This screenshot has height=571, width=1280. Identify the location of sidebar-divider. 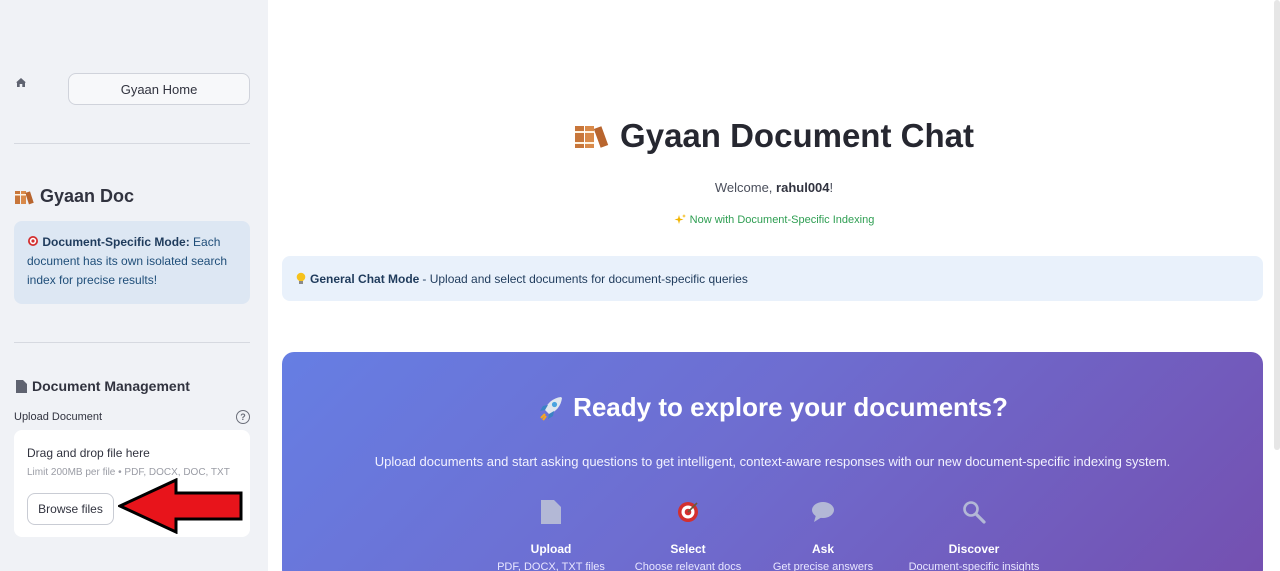
(132, 342).